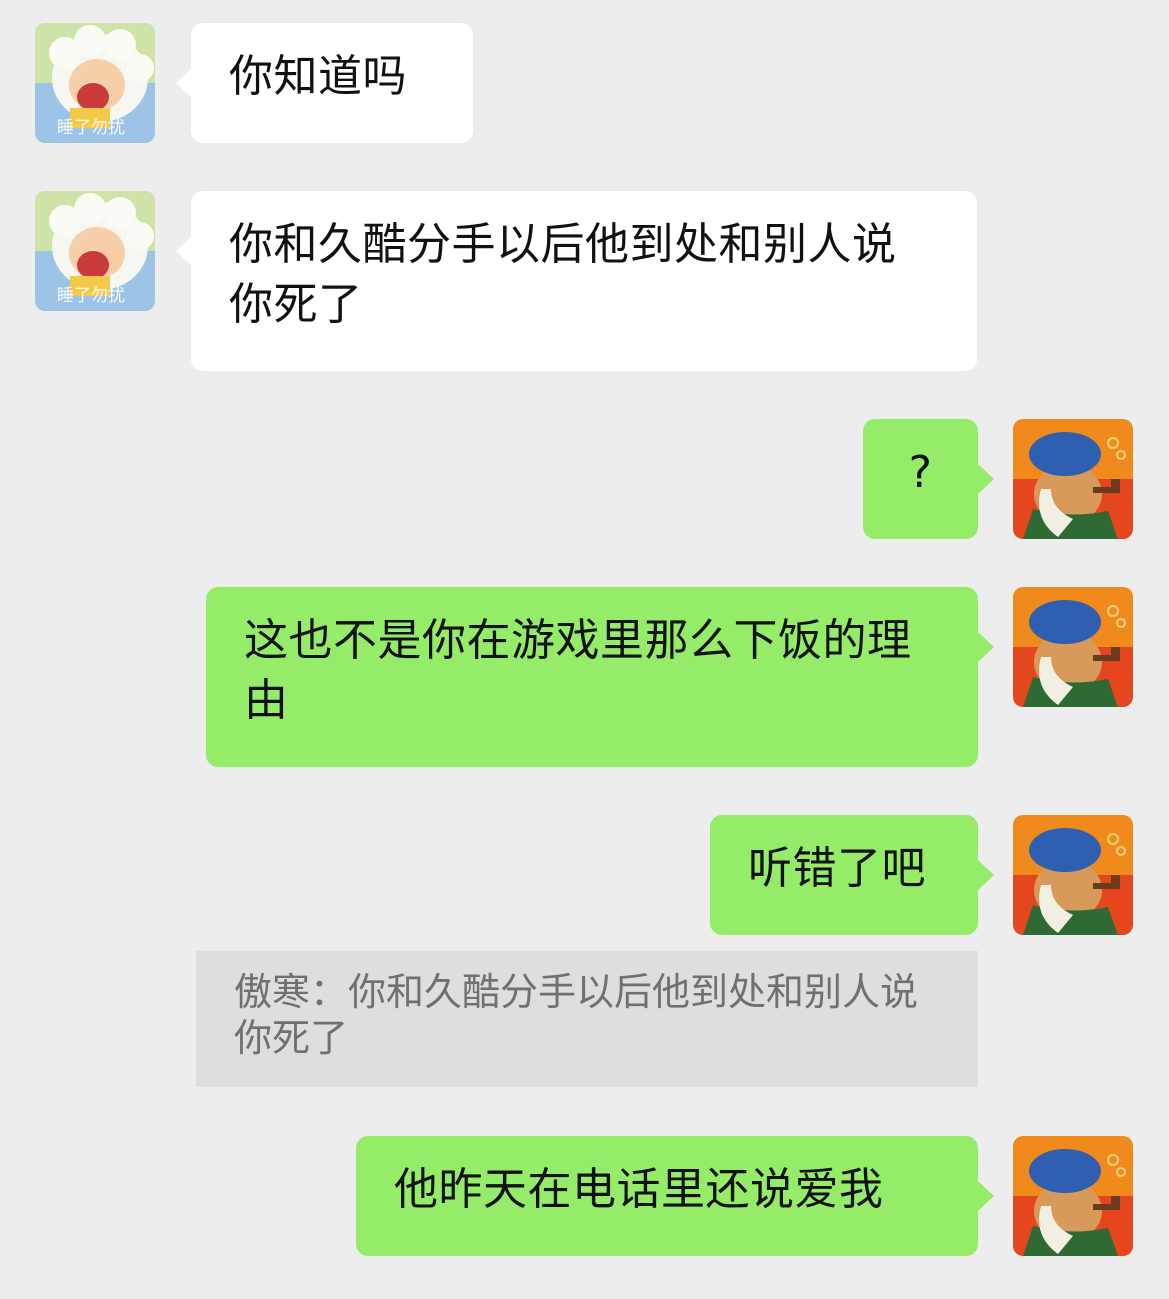  I want to click on message-bubble-outgoing: 听错了吧, so click(844, 875).